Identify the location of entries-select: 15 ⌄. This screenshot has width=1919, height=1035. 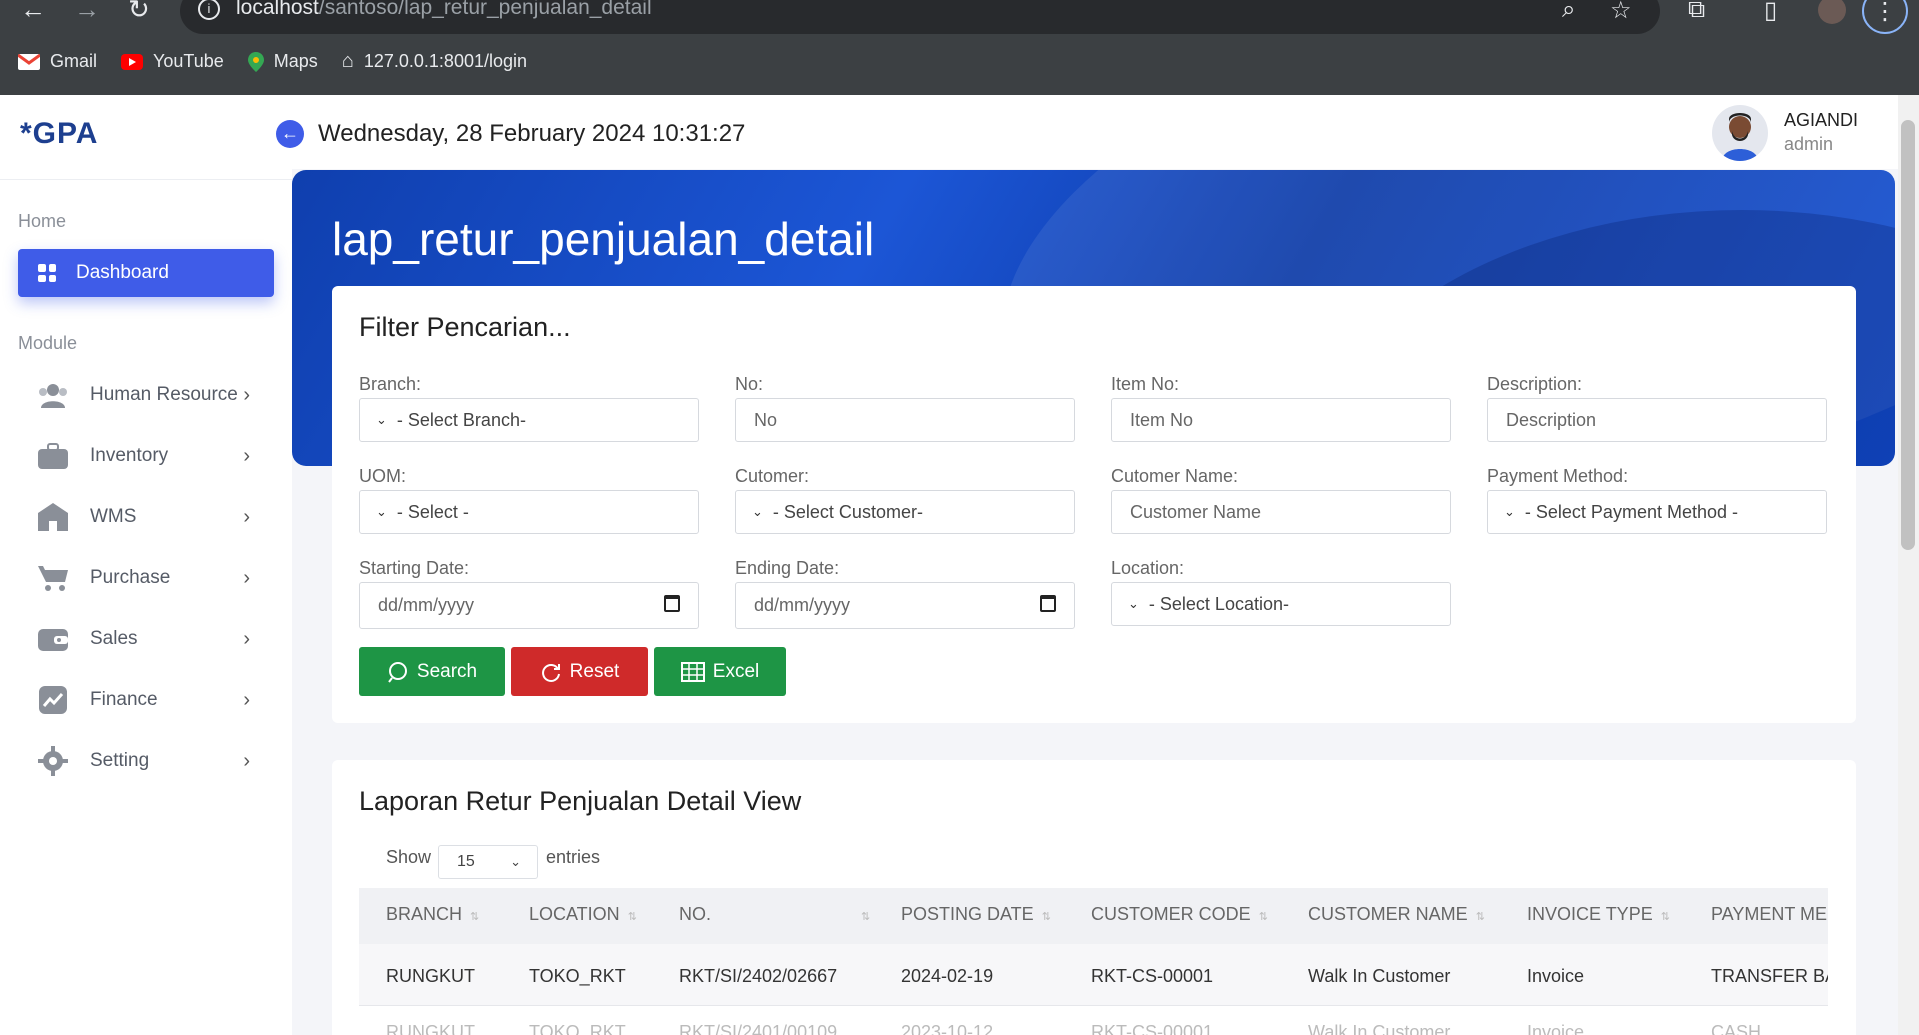
(488, 862).